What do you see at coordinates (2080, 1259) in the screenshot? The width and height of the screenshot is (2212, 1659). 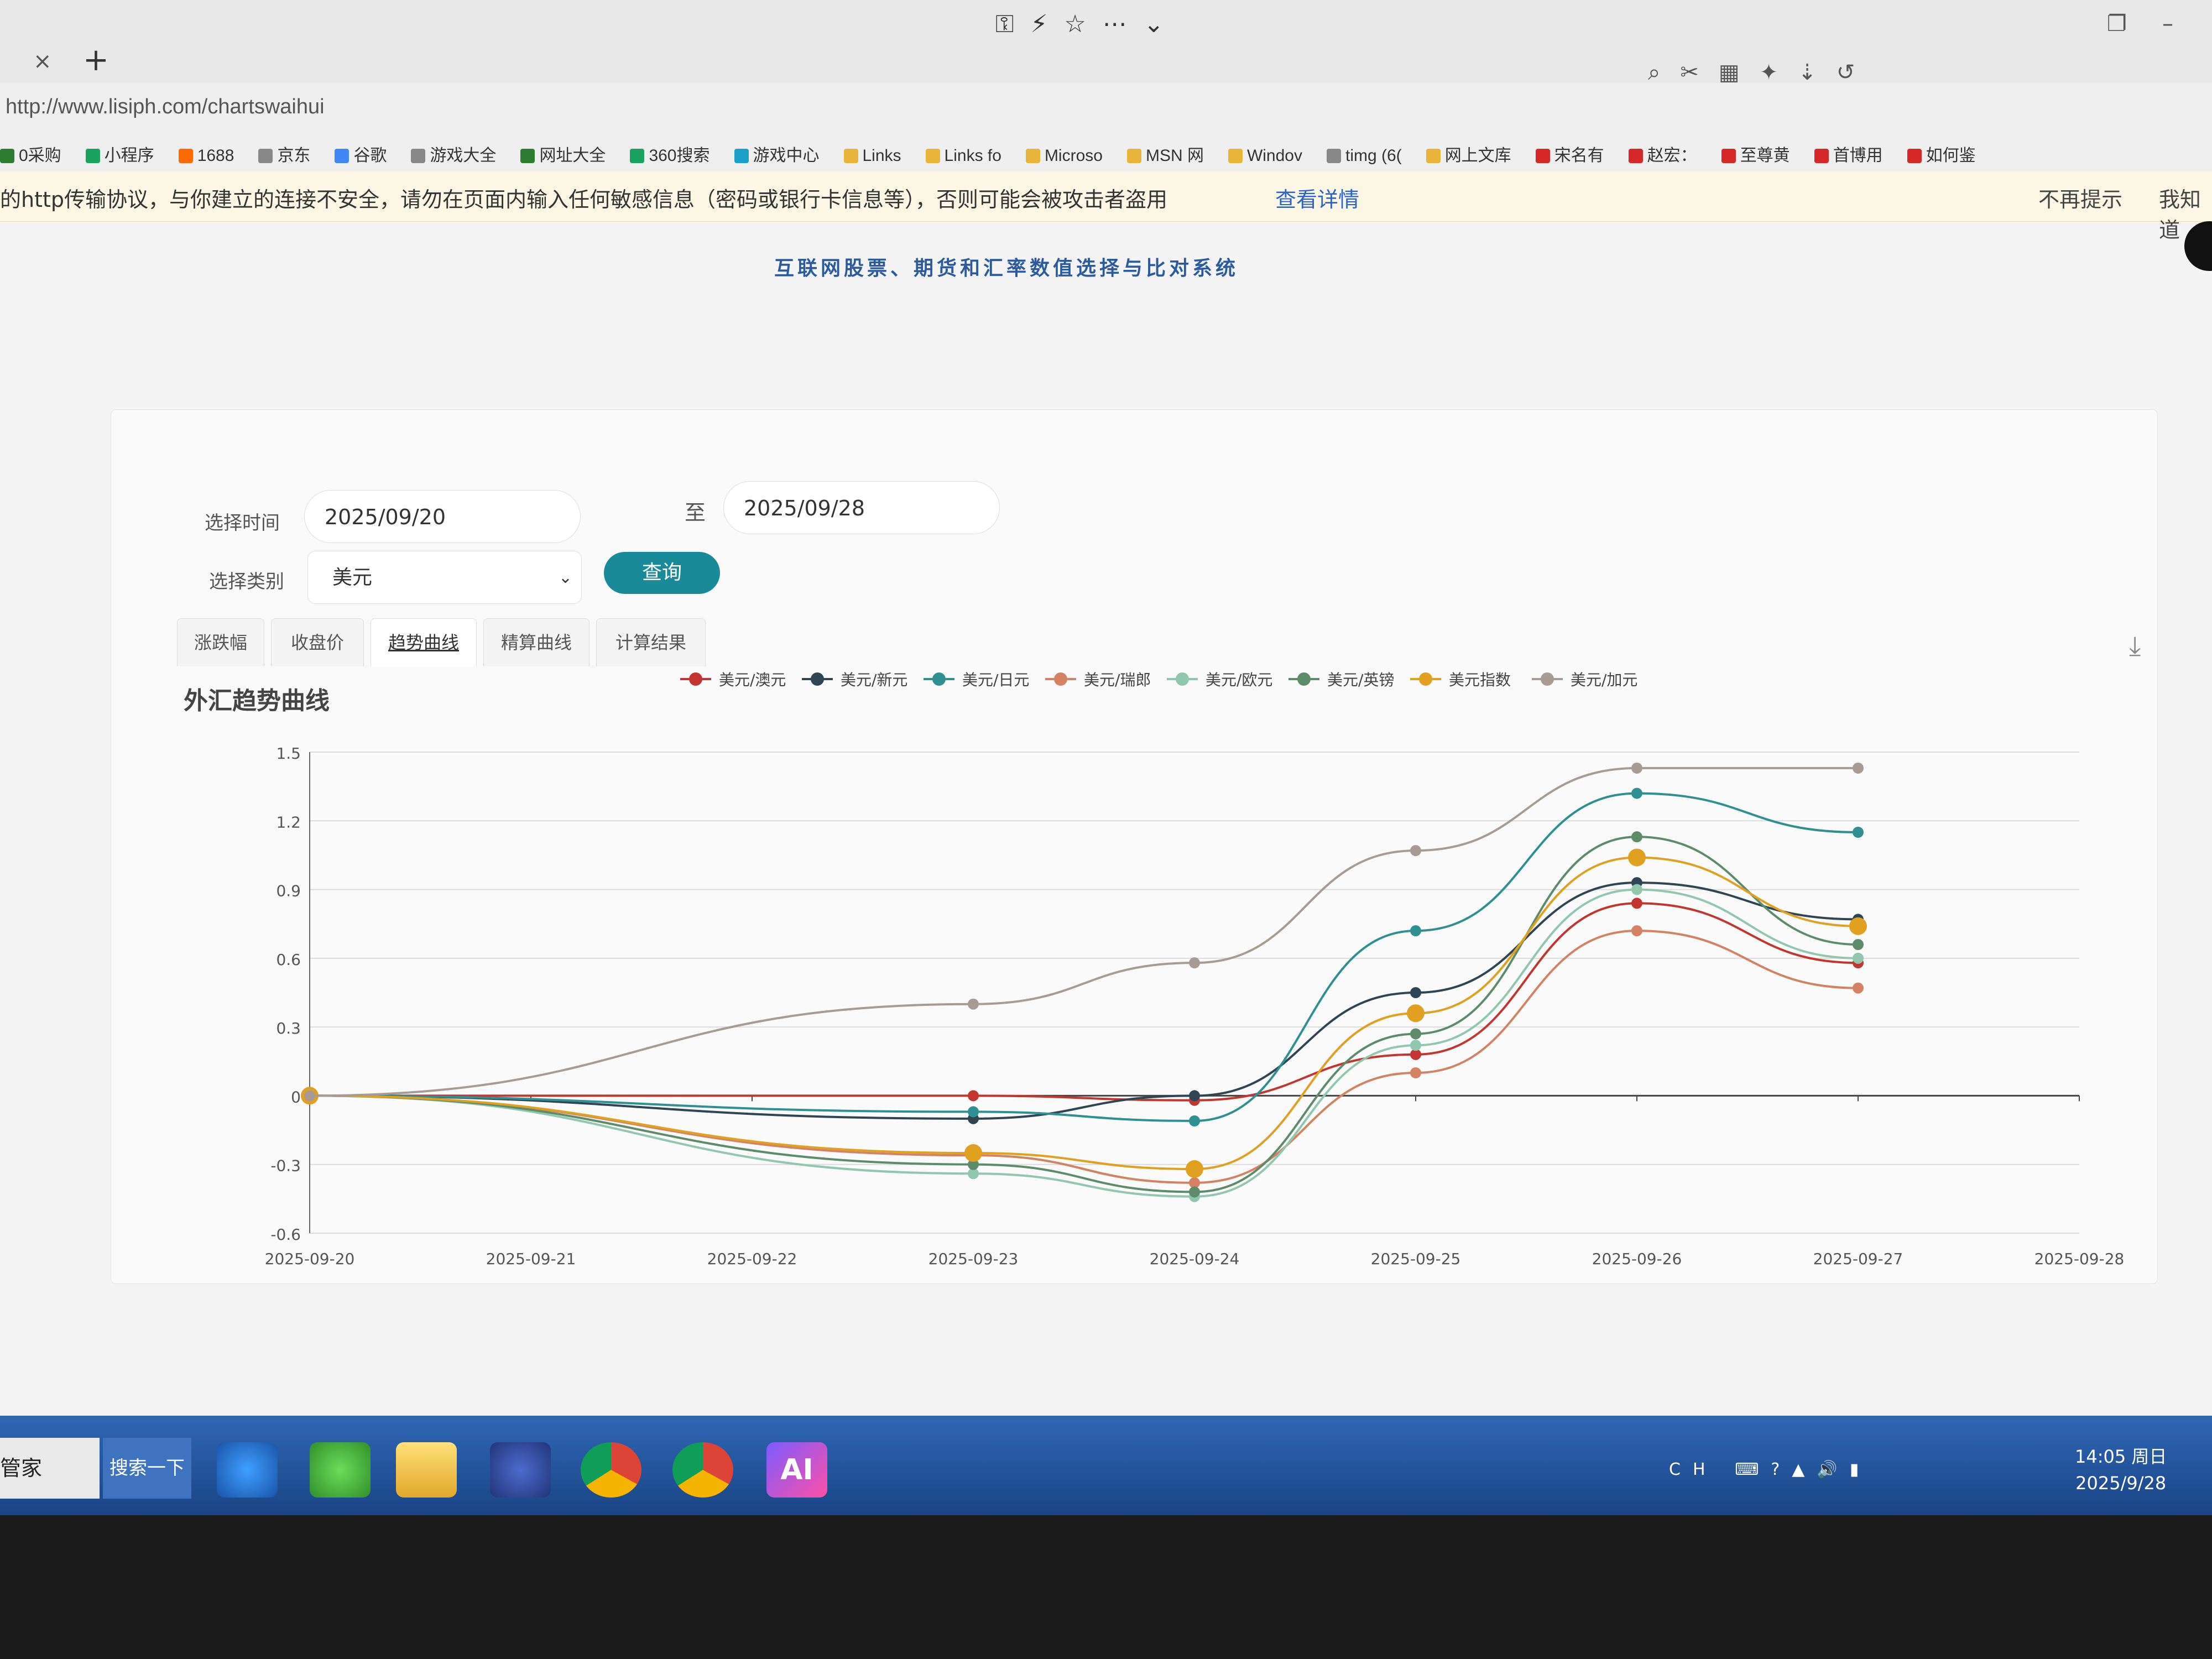 I see `x-tick-label: 2025-09-28` at bounding box center [2080, 1259].